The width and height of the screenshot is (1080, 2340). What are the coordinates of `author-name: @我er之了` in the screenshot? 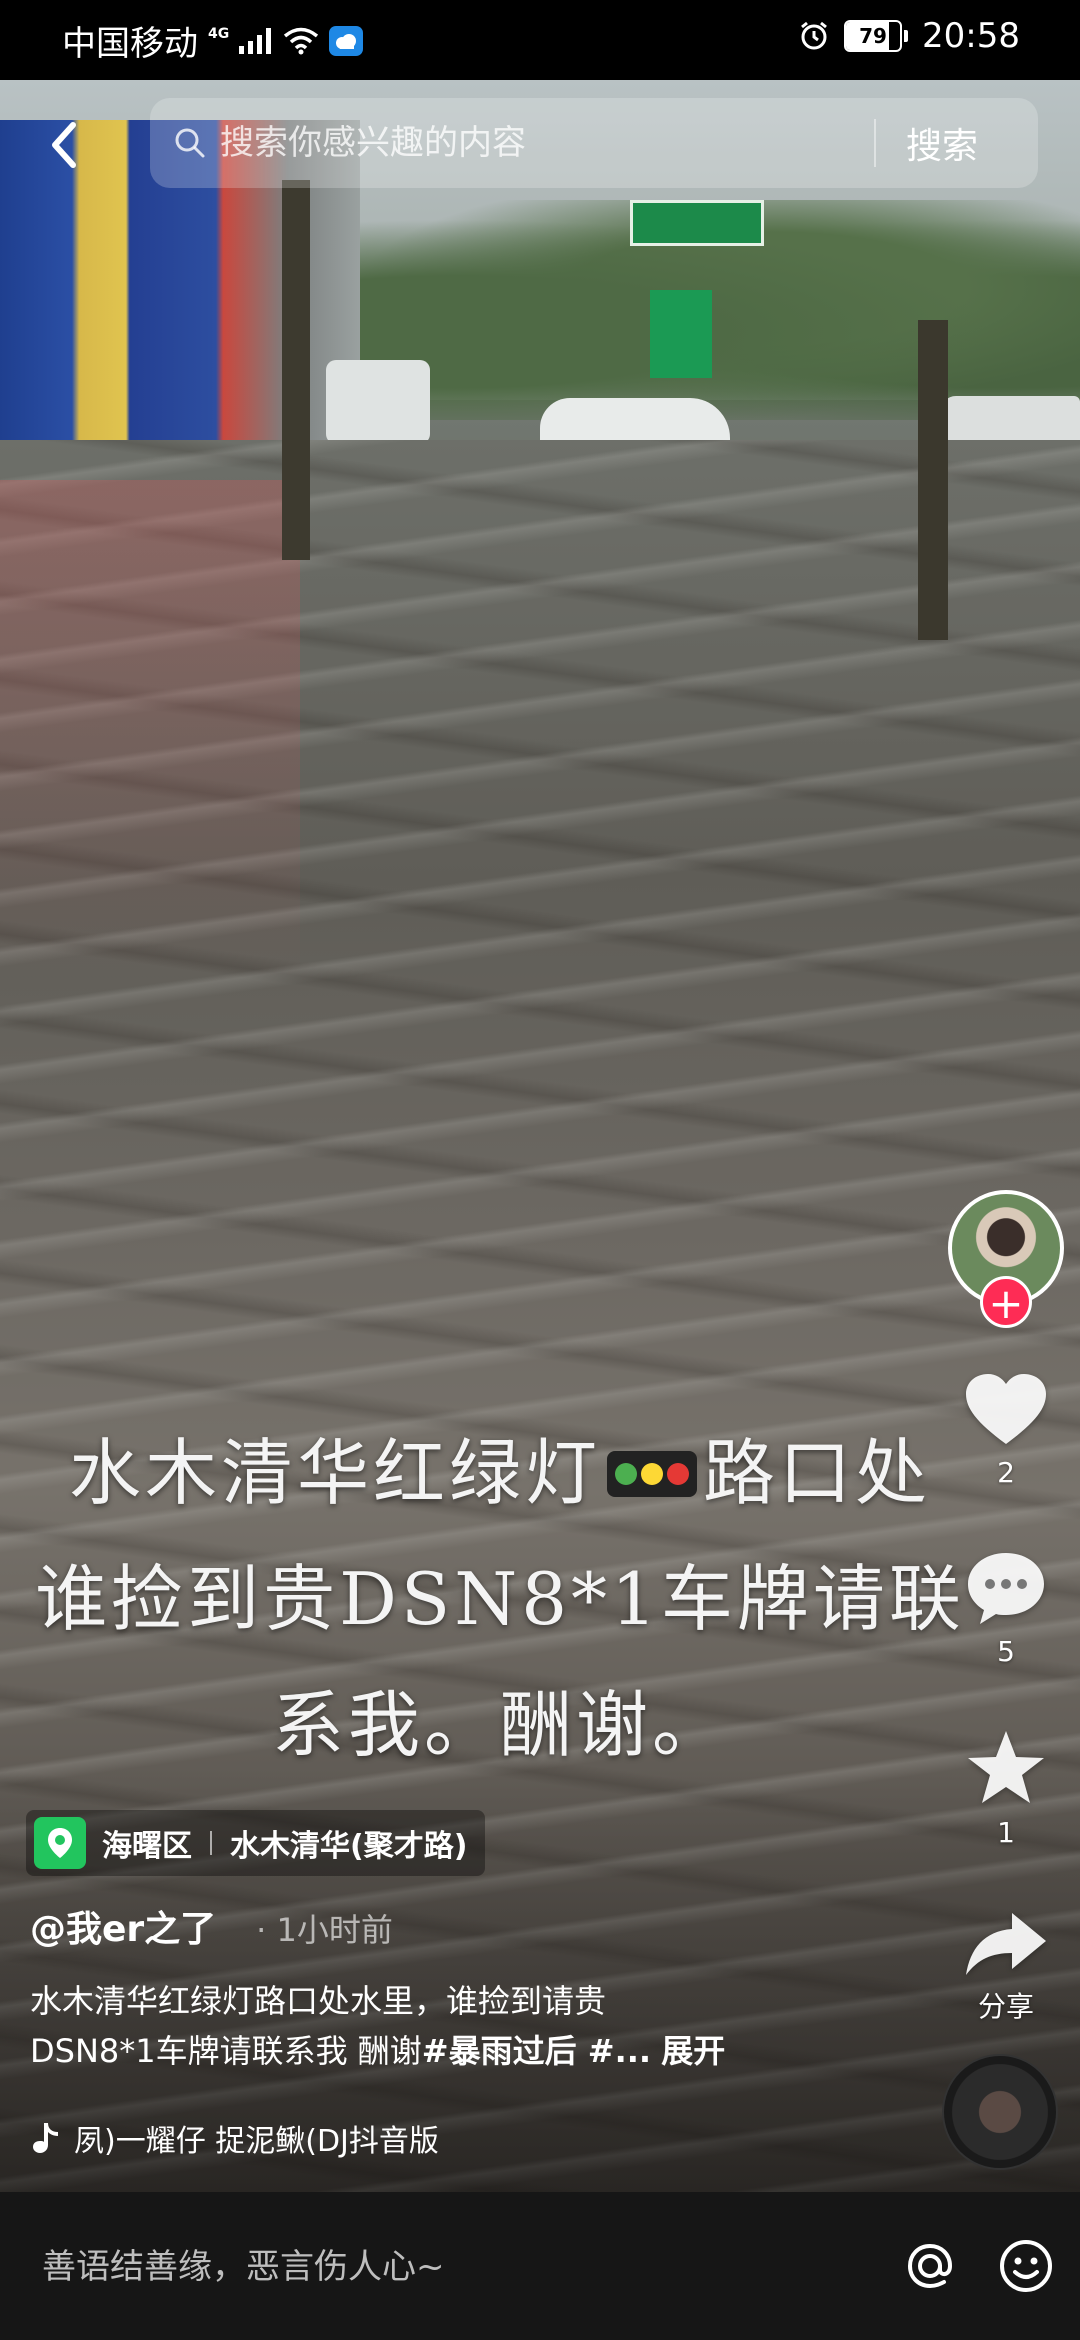 It's located at (123, 1926).